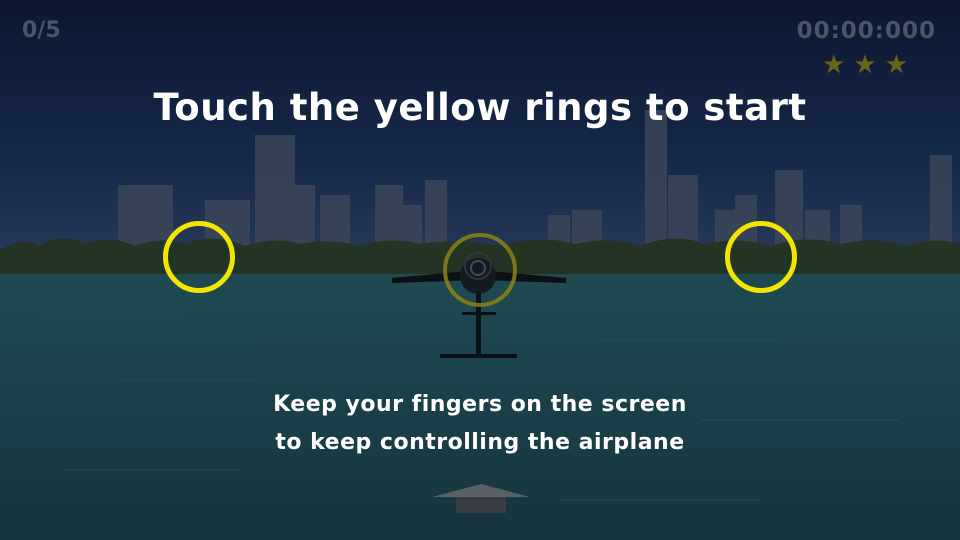 The image size is (960, 540). Describe the element at coordinates (761, 257) in the screenshot. I see `right-yellow-ring` at that location.